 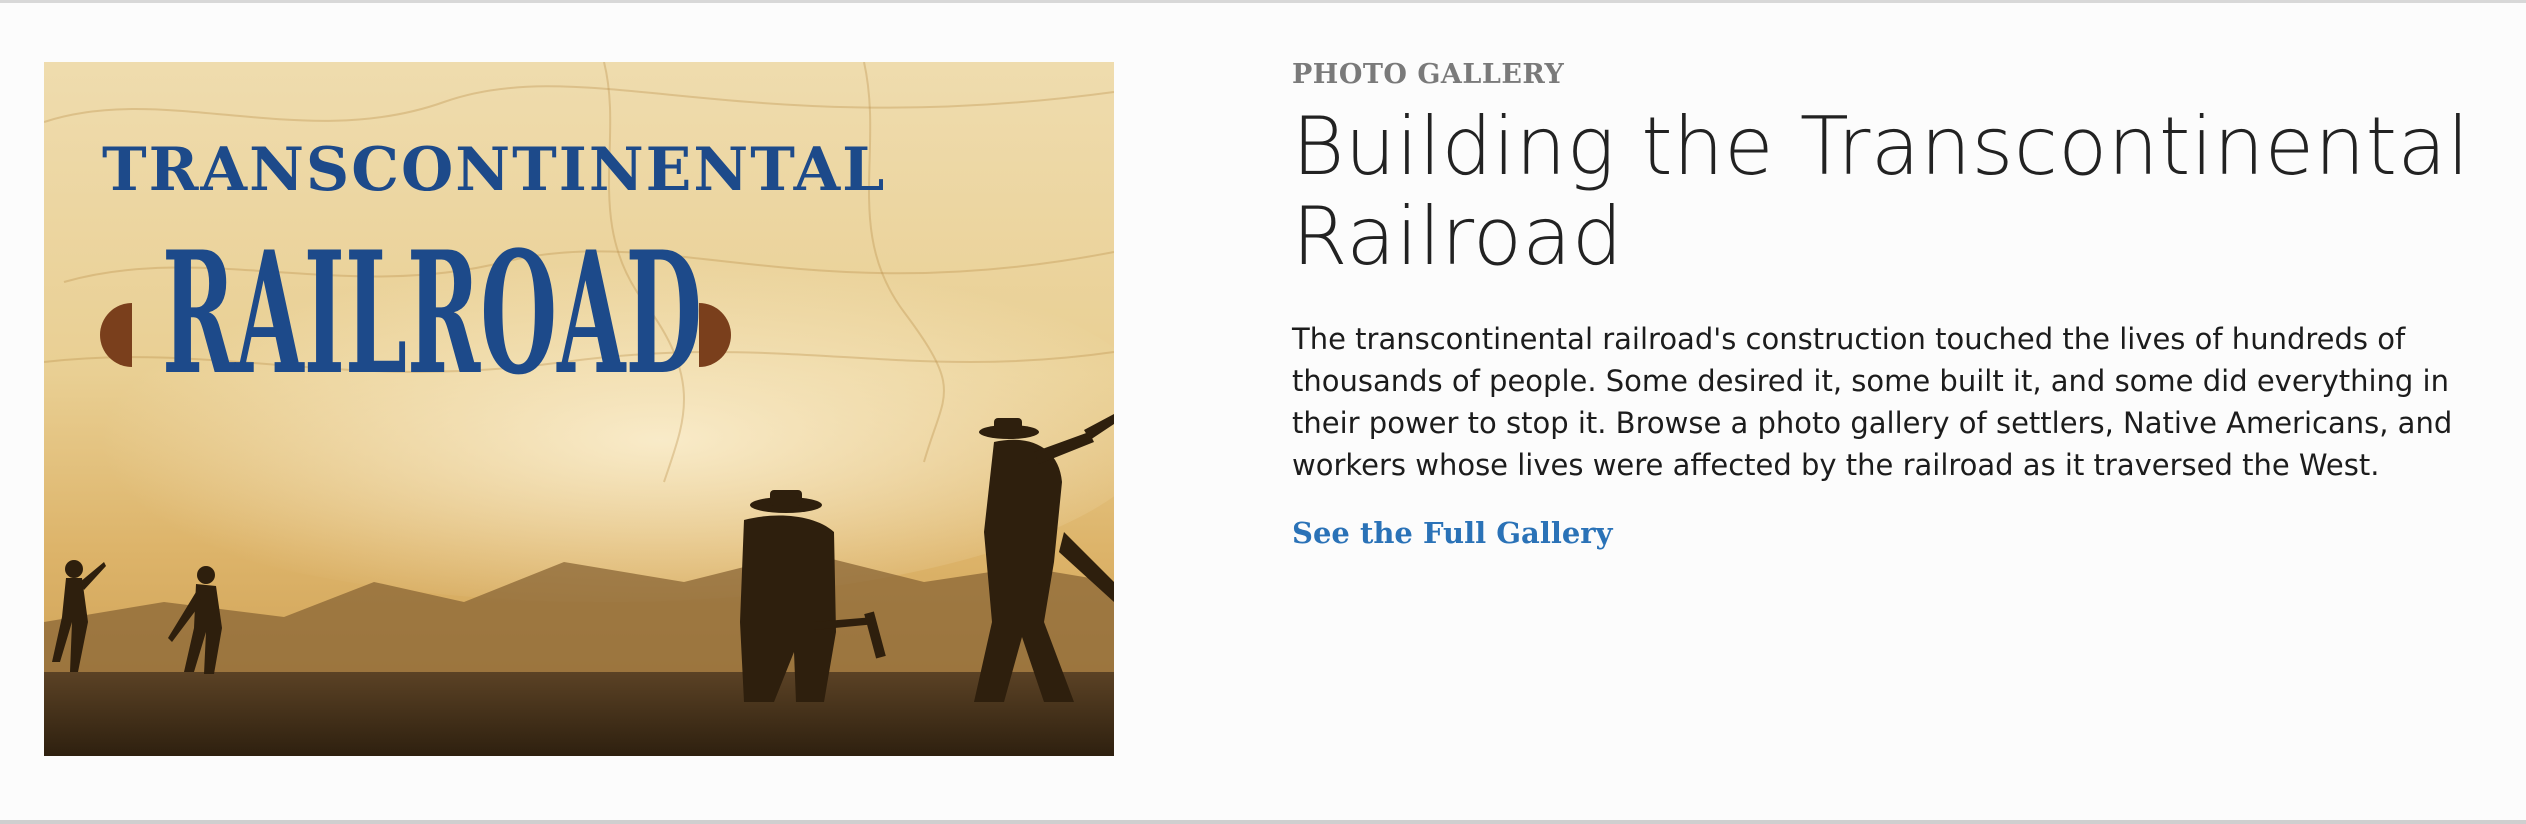 I want to click on headline-top: TRANSCONTINENTAL, so click(x=494, y=170).